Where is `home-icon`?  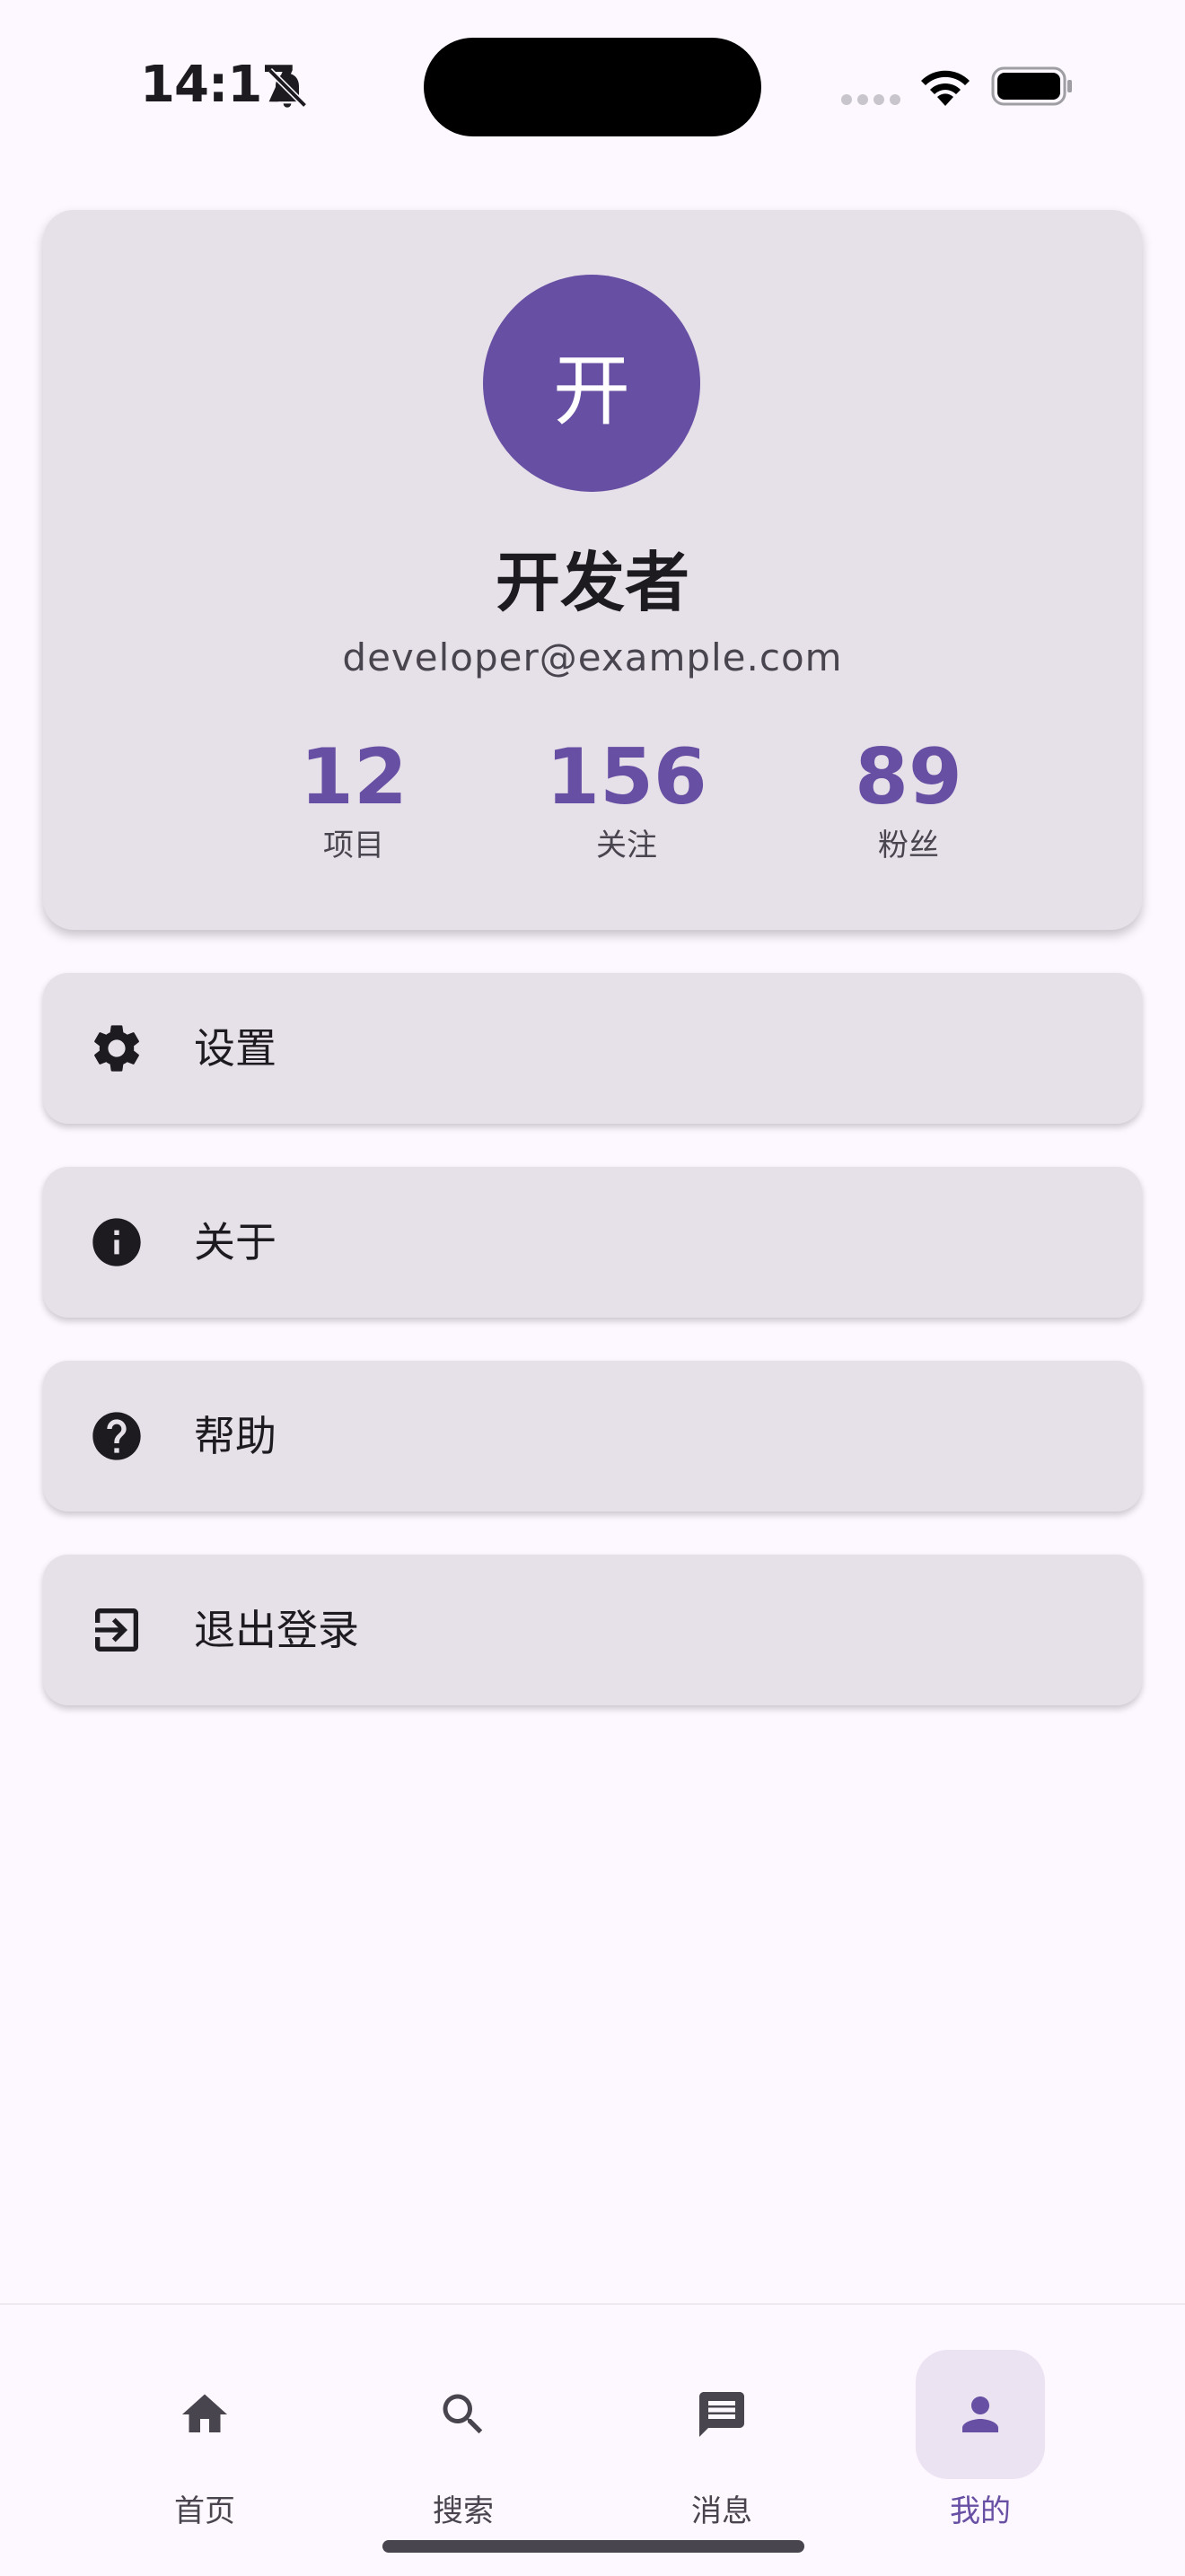 home-icon is located at coordinates (204, 2413).